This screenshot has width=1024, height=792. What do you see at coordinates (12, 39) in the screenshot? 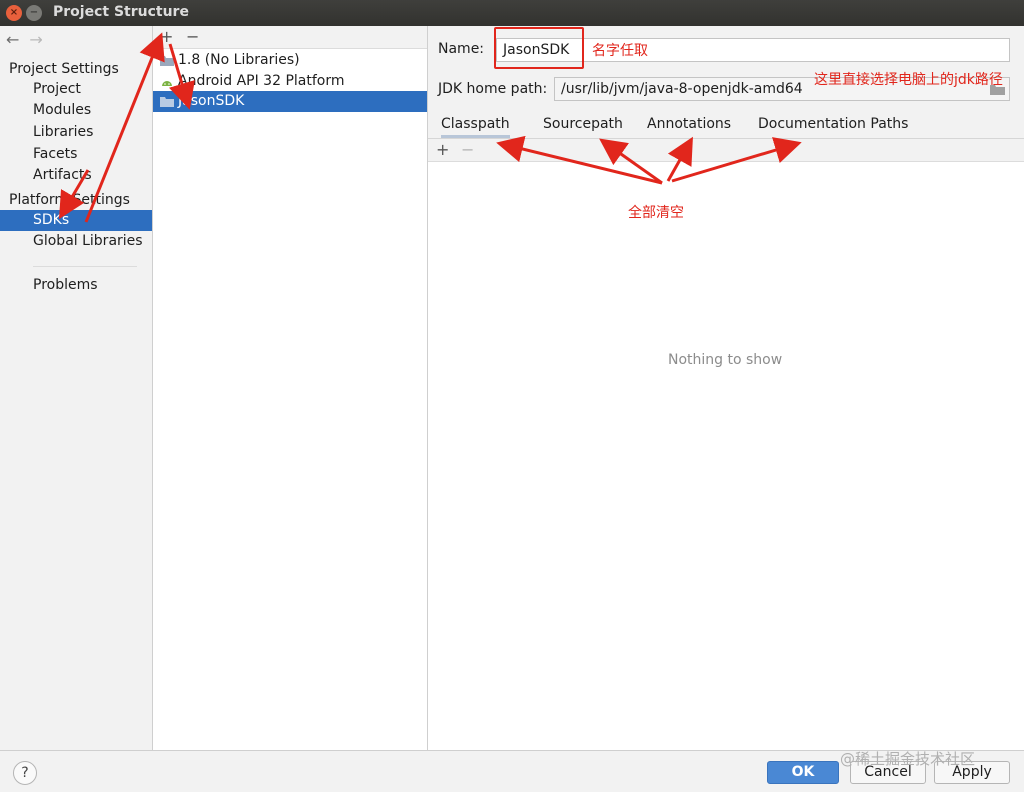
I see `back-arrow-icon: ←` at bounding box center [12, 39].